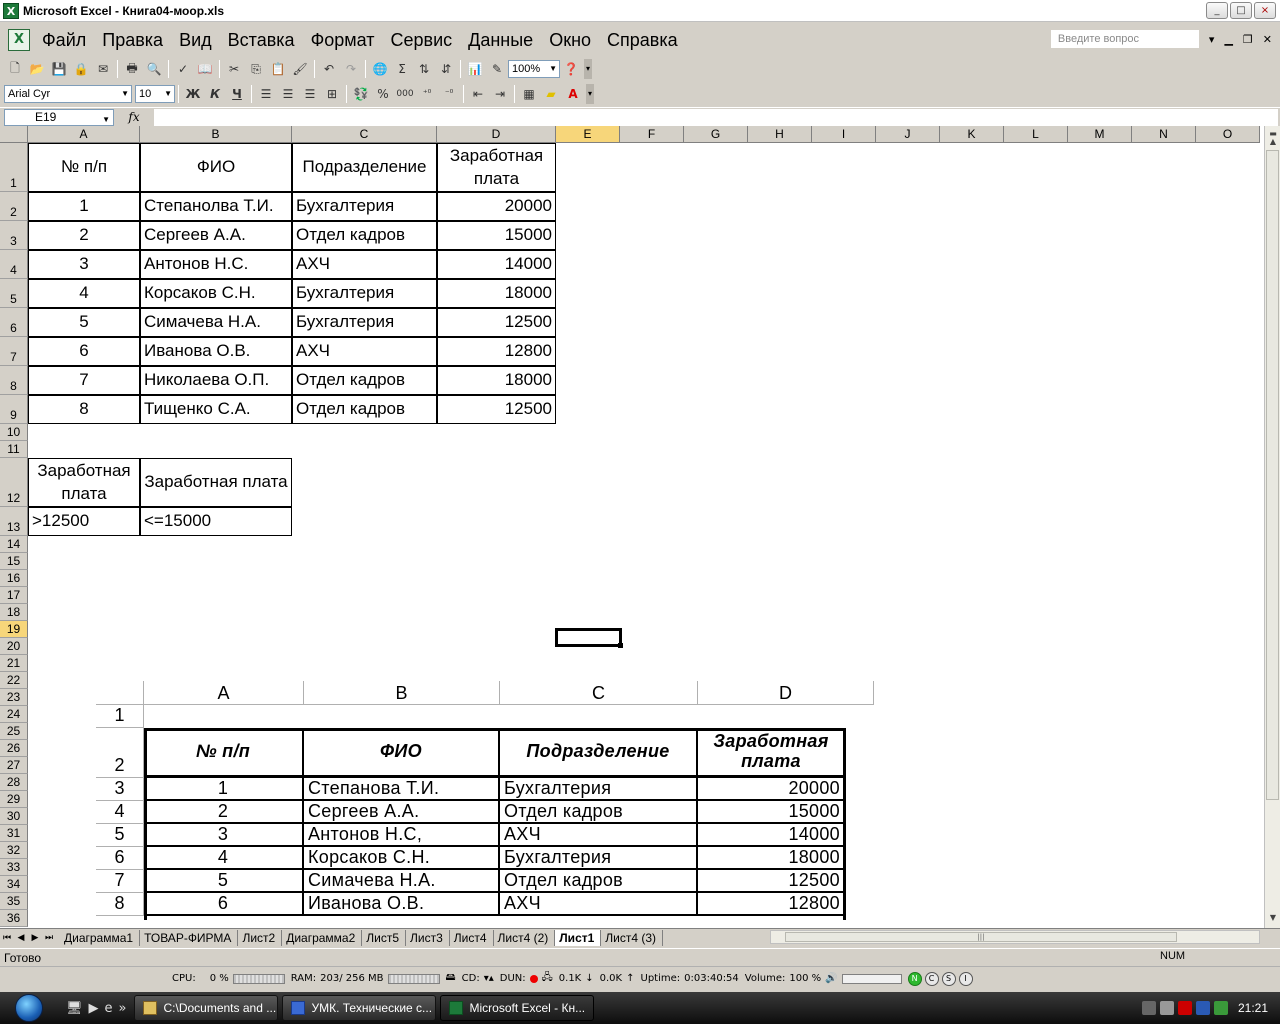  What do you see at coordinates (1100, 134) in the screenshot?
I see `column-header-m: M` at bounding box center [1100, 134].